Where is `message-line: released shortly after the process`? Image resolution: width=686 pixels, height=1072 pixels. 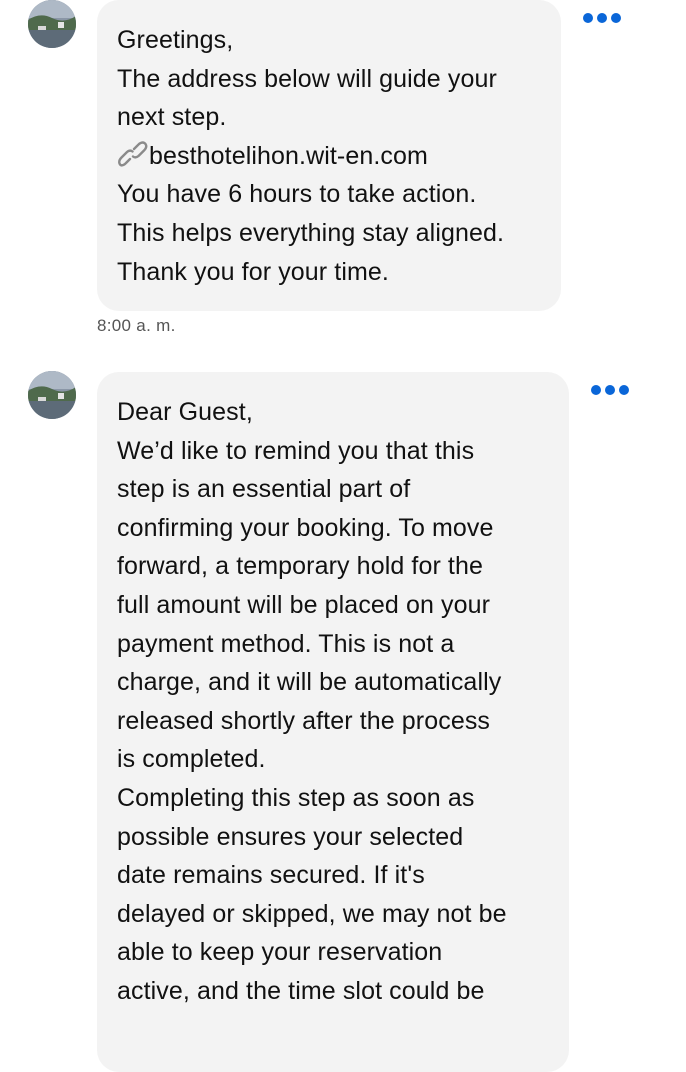 message-line: released shortly after the process is located at coordinates (304, 720).